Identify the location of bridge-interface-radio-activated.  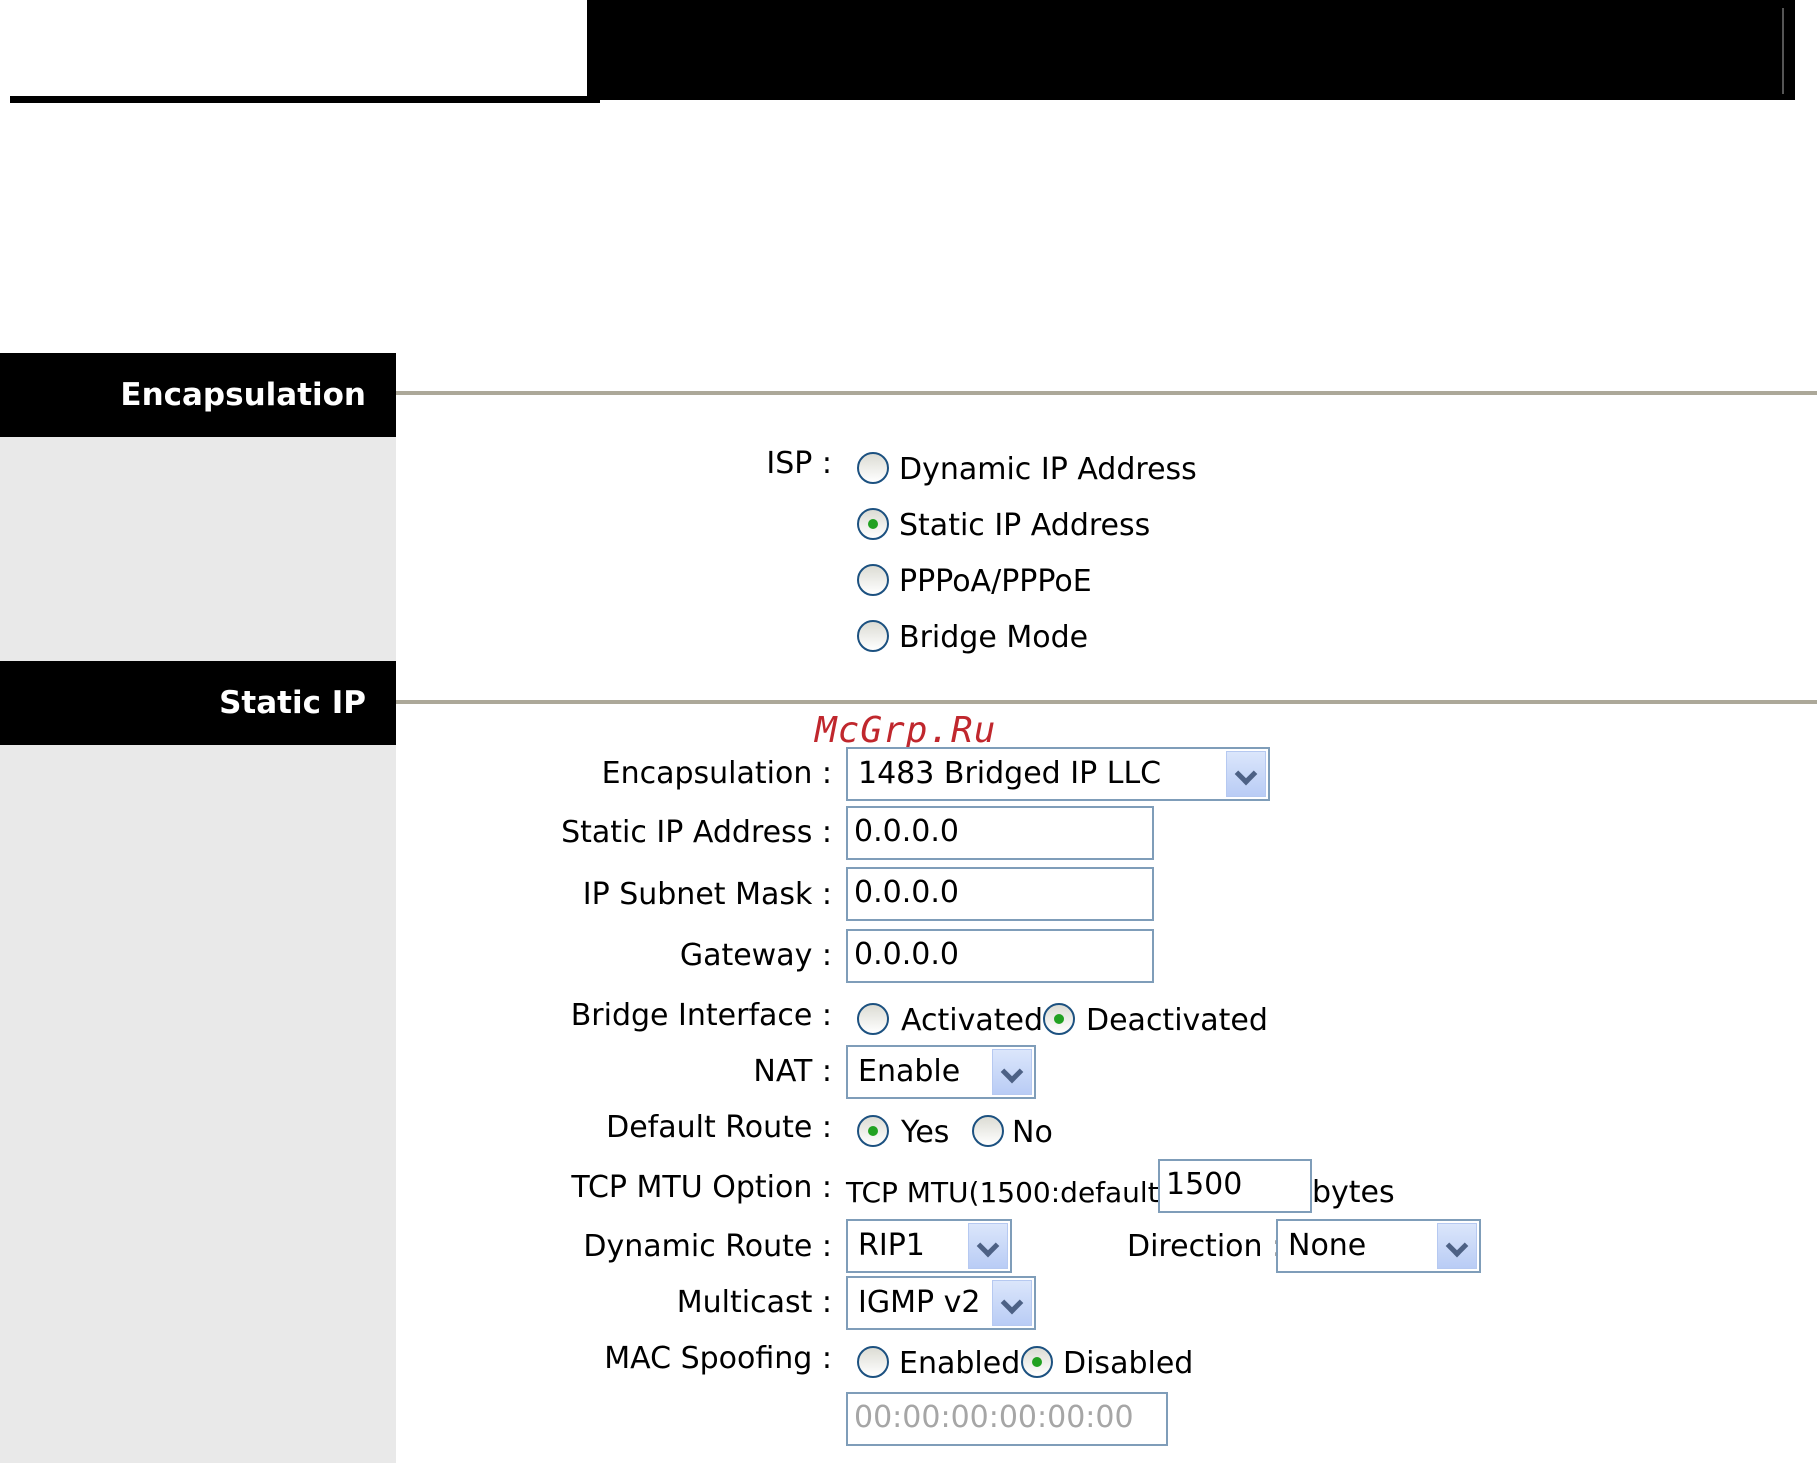
(873, 1019).